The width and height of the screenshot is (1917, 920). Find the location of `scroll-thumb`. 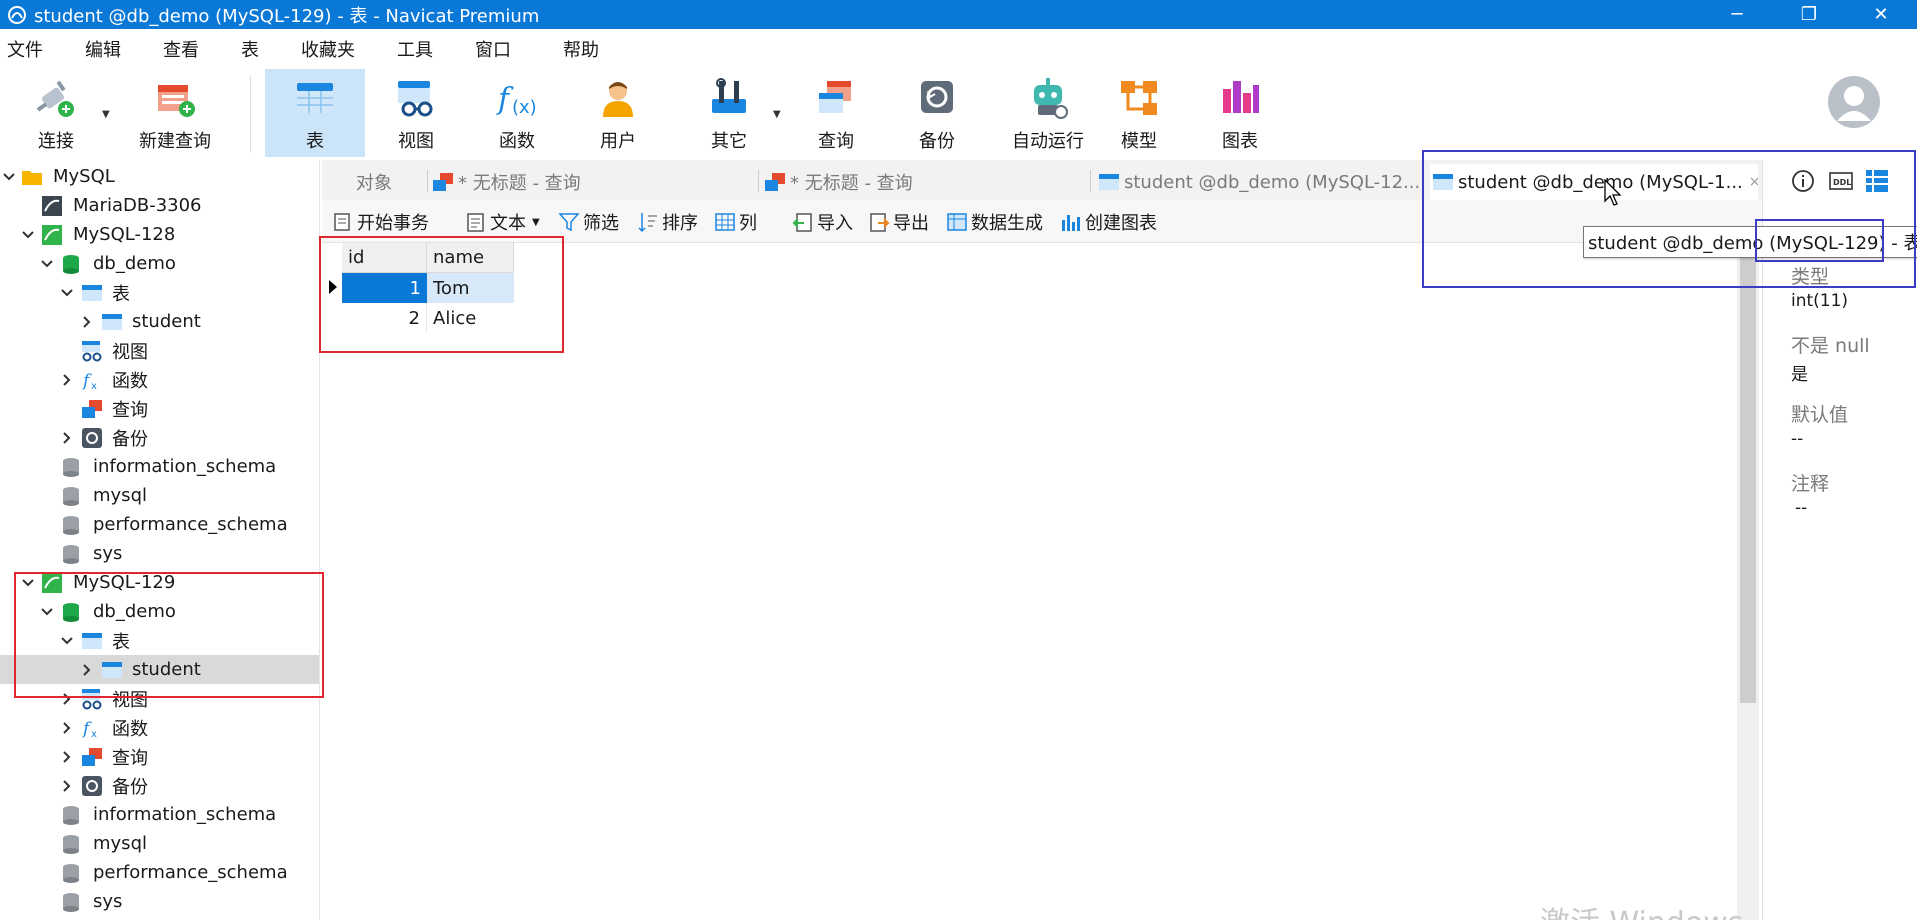

scroll-thumb is located at coordinates (1748, 478).